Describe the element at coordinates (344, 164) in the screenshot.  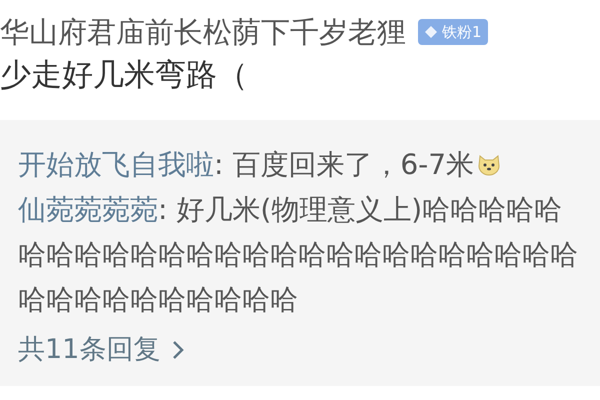
I see `reply-text: : 百度回来了，6-7米` at that location.